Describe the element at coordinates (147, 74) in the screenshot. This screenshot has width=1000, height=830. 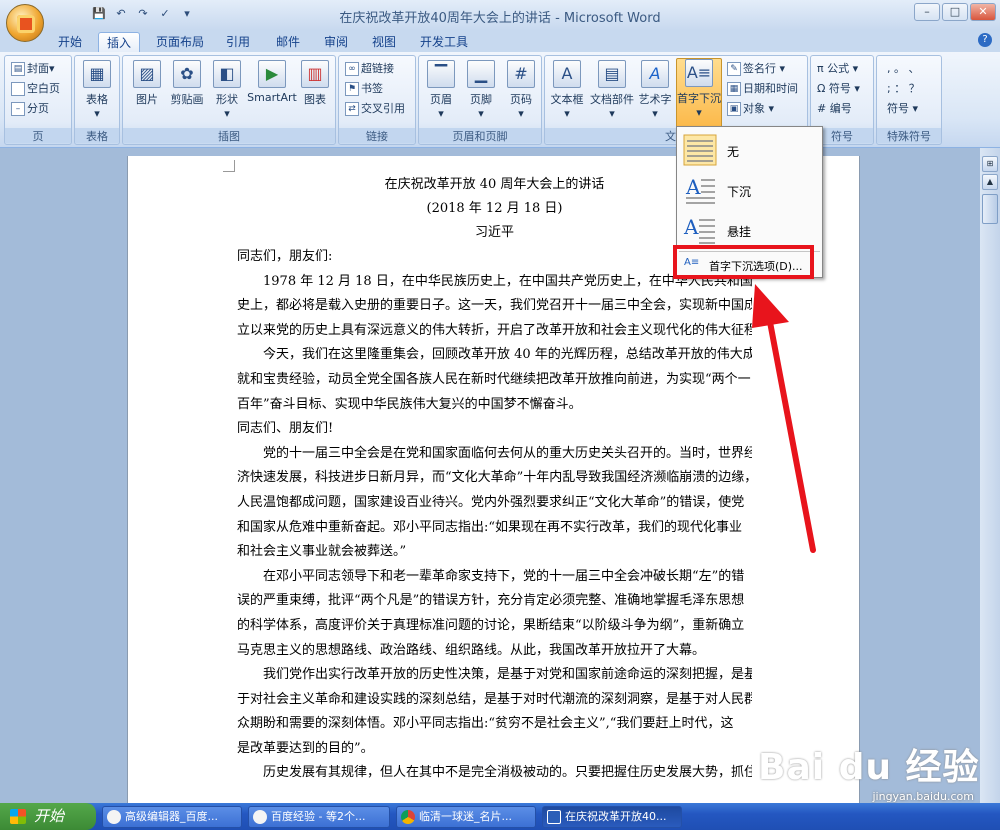
I see `picture-icon: ▨` at that location.